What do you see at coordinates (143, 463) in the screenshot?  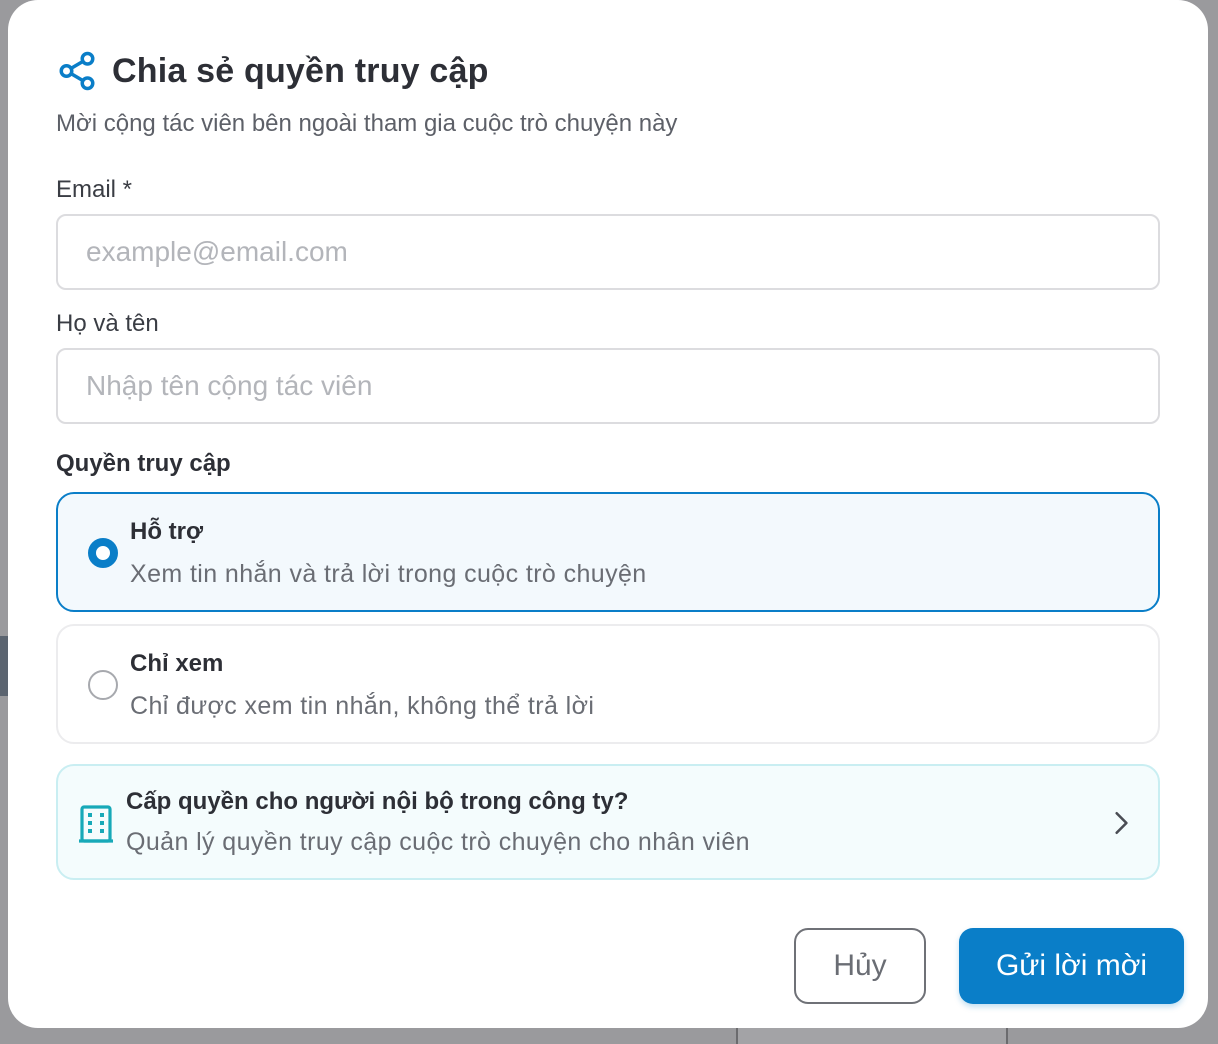 I see `access-permission-label: Quyền truy cập` at bounding box center [143, 463].